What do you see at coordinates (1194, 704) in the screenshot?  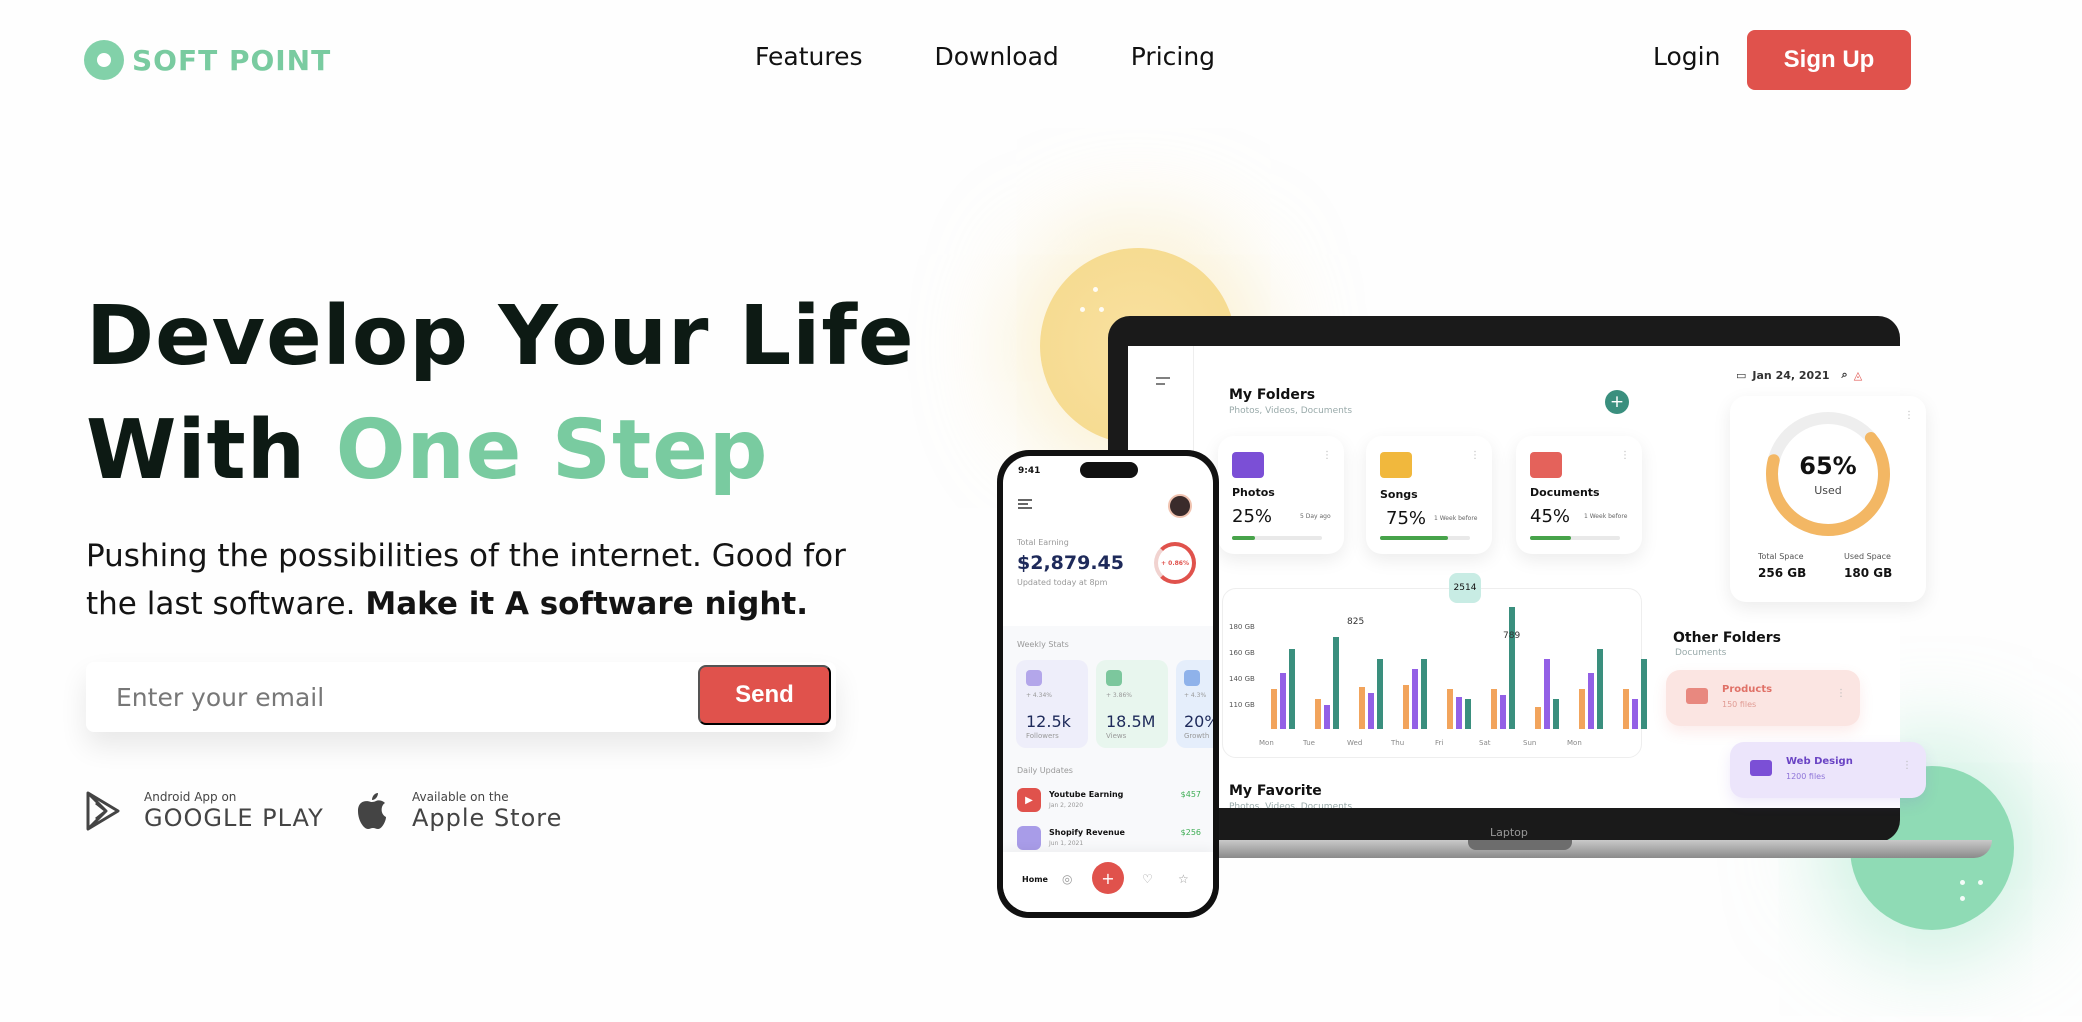 I see `stat-card-growth: + 4.3% 20% Growth` at bounding box center [1194, 704].